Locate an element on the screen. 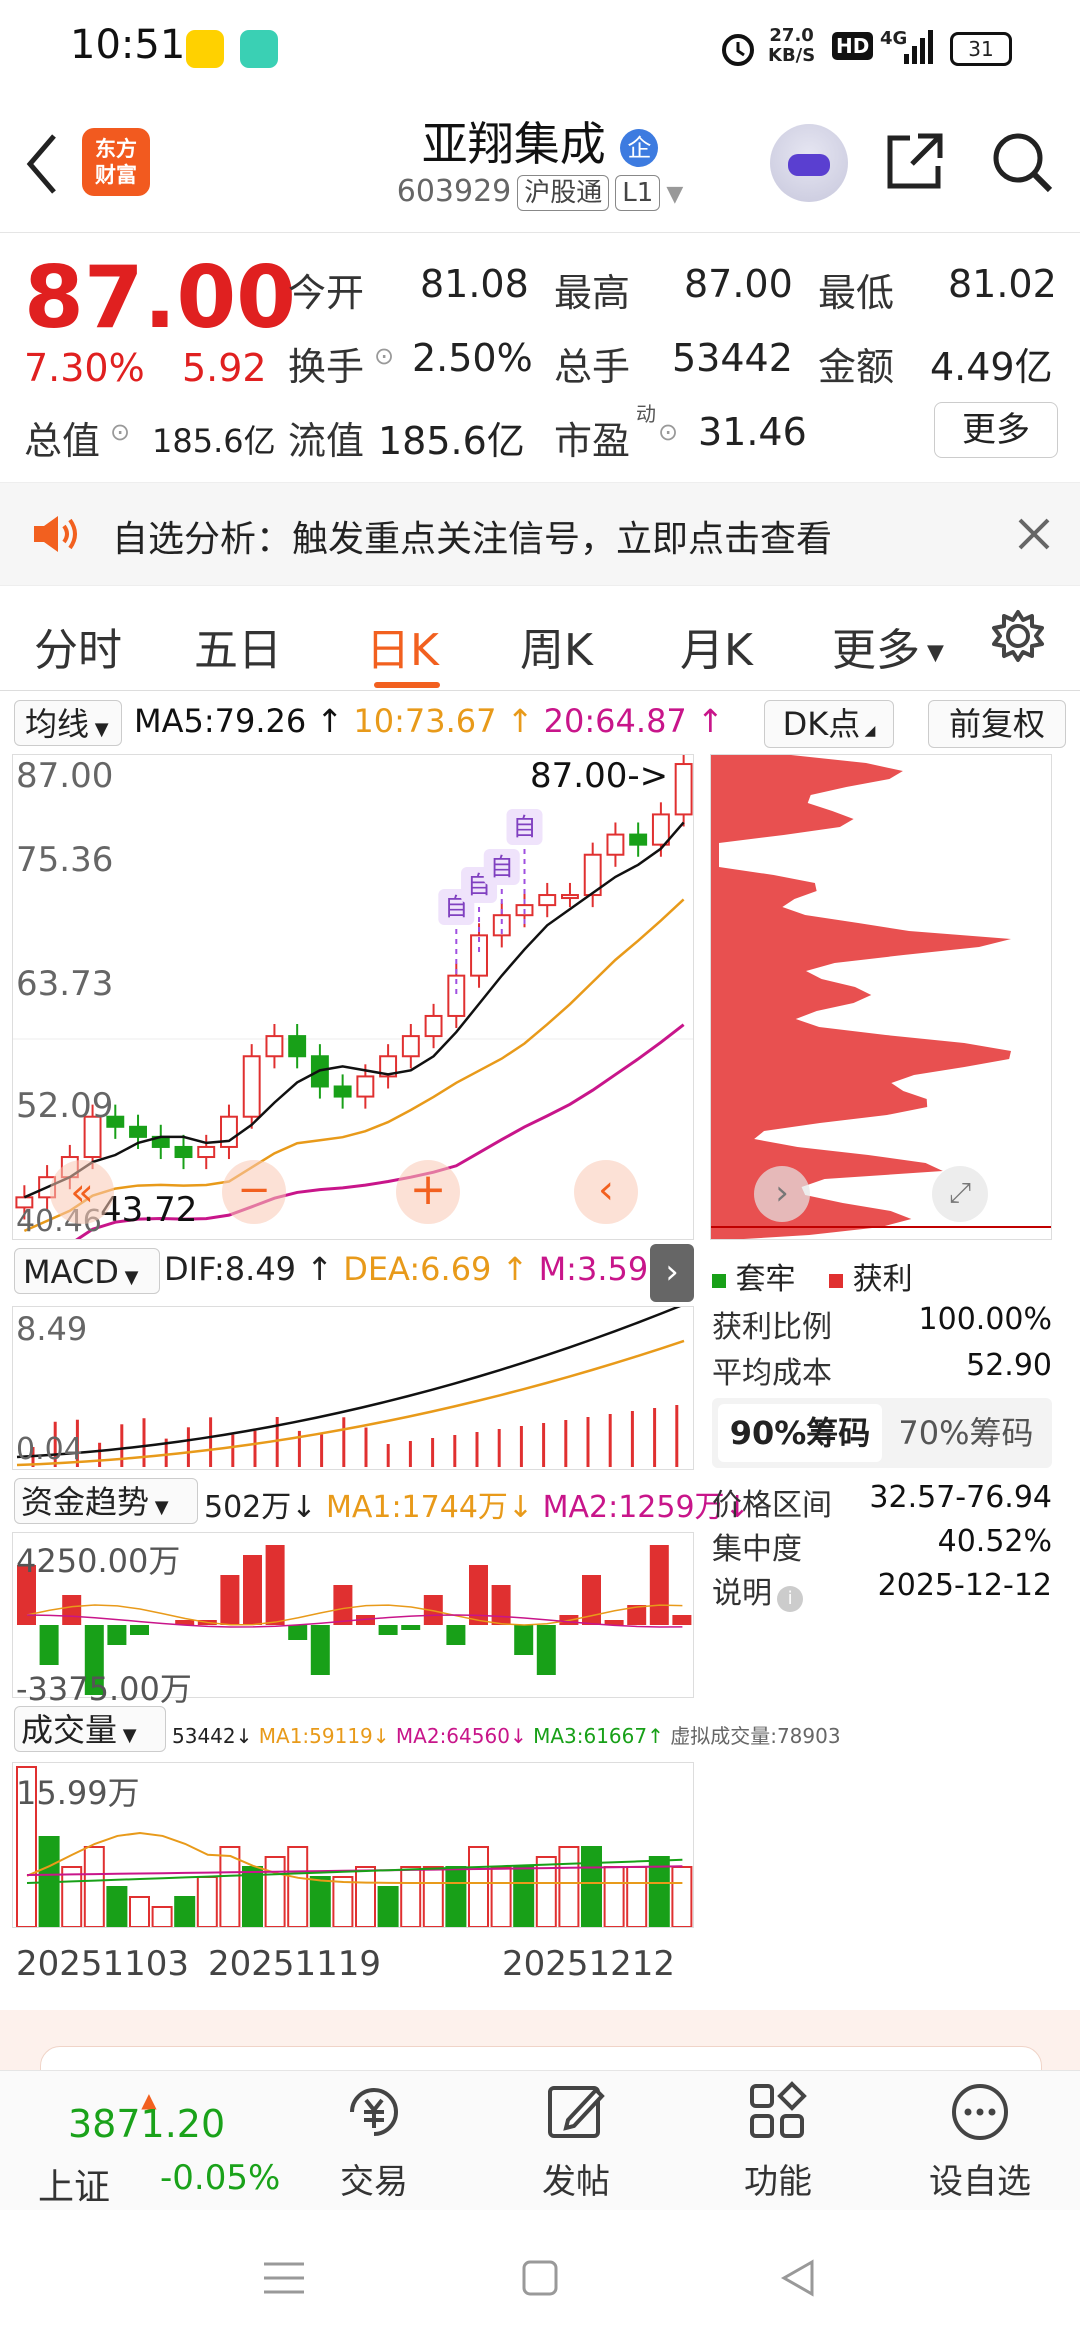  more-dots-icon is located at coordinates (980, 2112).